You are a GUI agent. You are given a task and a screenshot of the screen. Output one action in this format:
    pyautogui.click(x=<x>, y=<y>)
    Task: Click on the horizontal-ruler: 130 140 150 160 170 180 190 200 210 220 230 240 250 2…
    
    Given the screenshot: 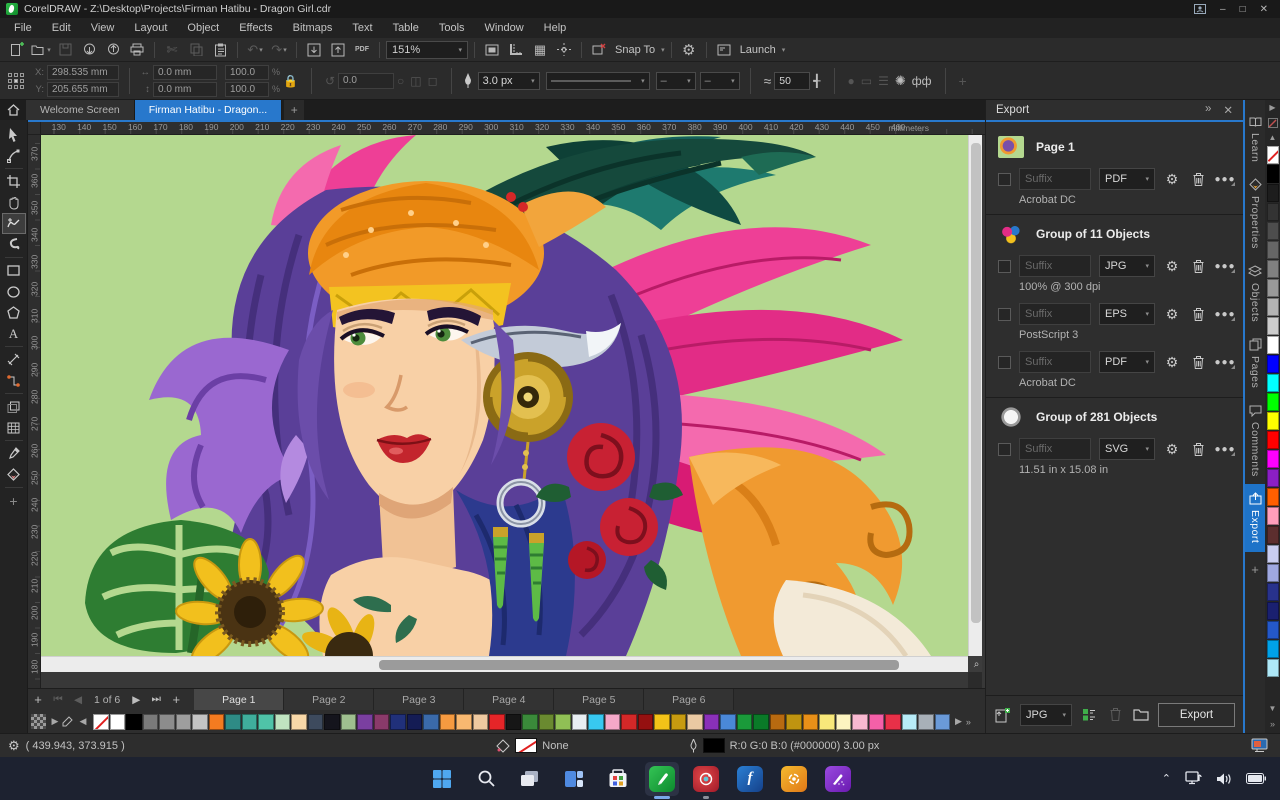 What is the action you would take?
    pyautogui.click(x=513, y=128)
    